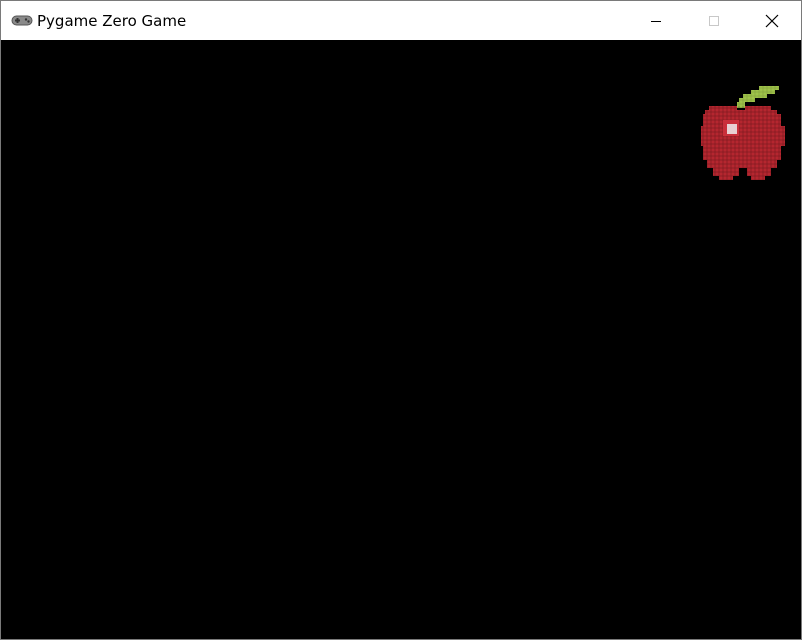 The width and height of the screenshot is (802, 640). I want to click on close-button, so click(772, 20).